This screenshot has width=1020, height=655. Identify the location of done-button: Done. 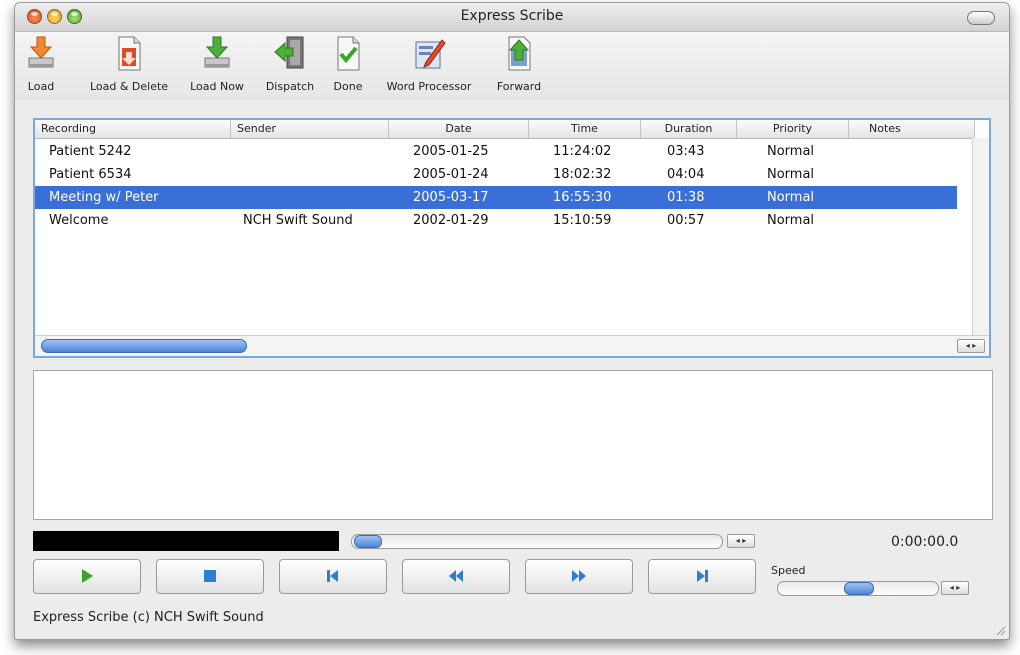
(348, 63).